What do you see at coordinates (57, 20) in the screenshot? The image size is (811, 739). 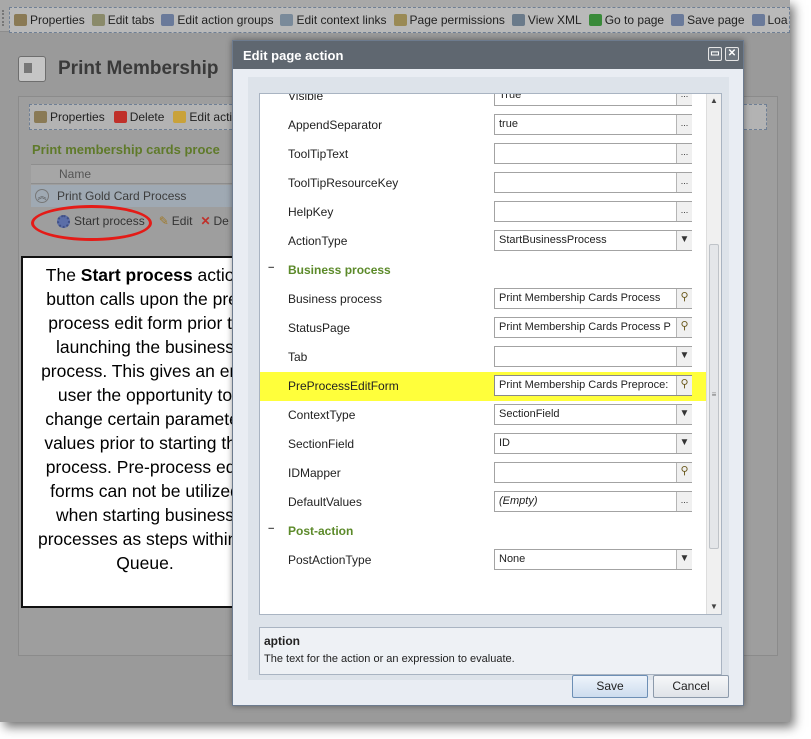 I see `toolbar-item-label: Properties` at bounding box center [57, 20].